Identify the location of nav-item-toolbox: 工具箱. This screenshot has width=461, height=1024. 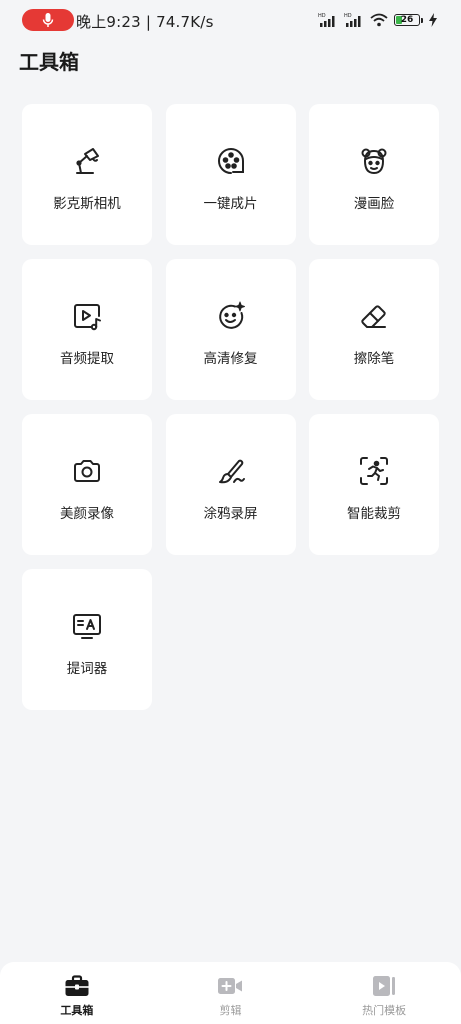
(77, 990).